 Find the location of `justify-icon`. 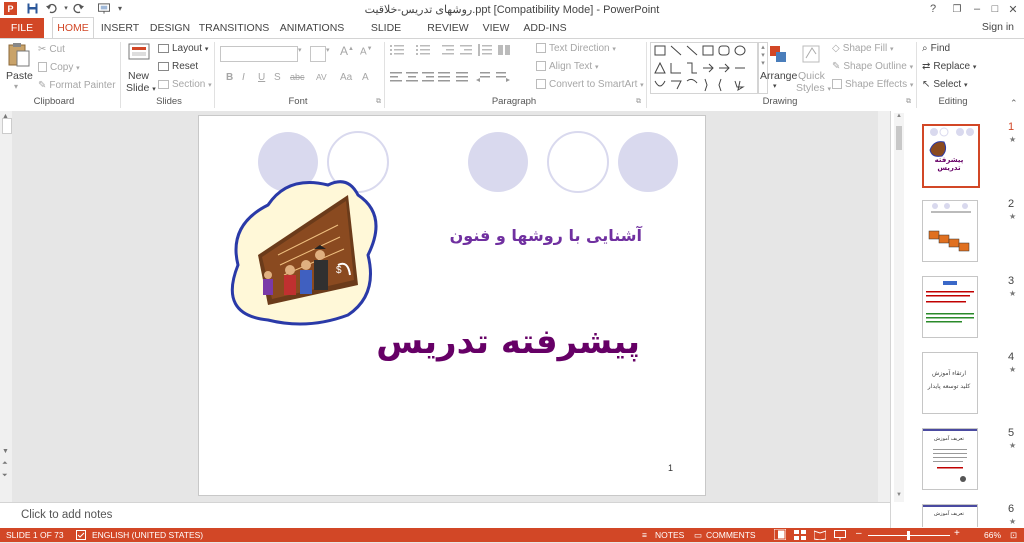

justify-icon is located at coordinates (444, 78).